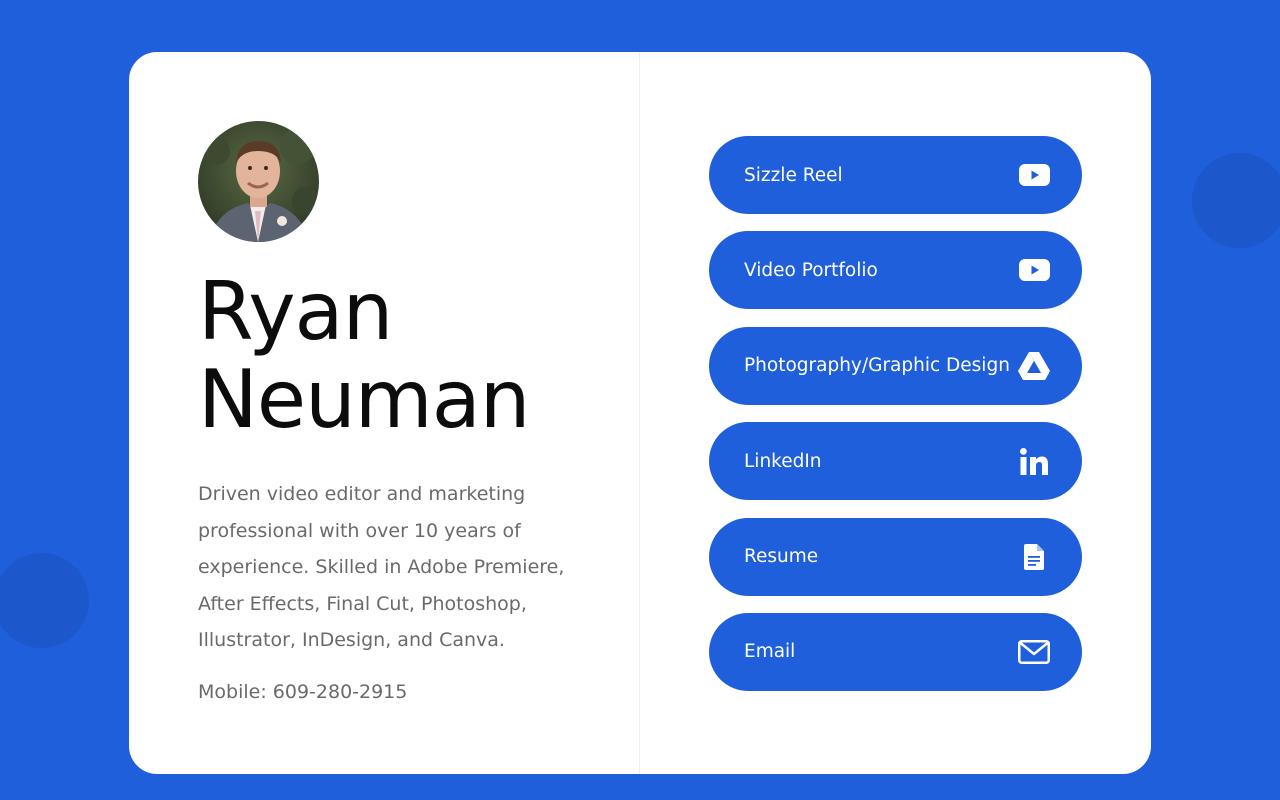  Describe the element at coordinates (1034, 461) in the screenshot. I see `linkedin-icon` at that location.